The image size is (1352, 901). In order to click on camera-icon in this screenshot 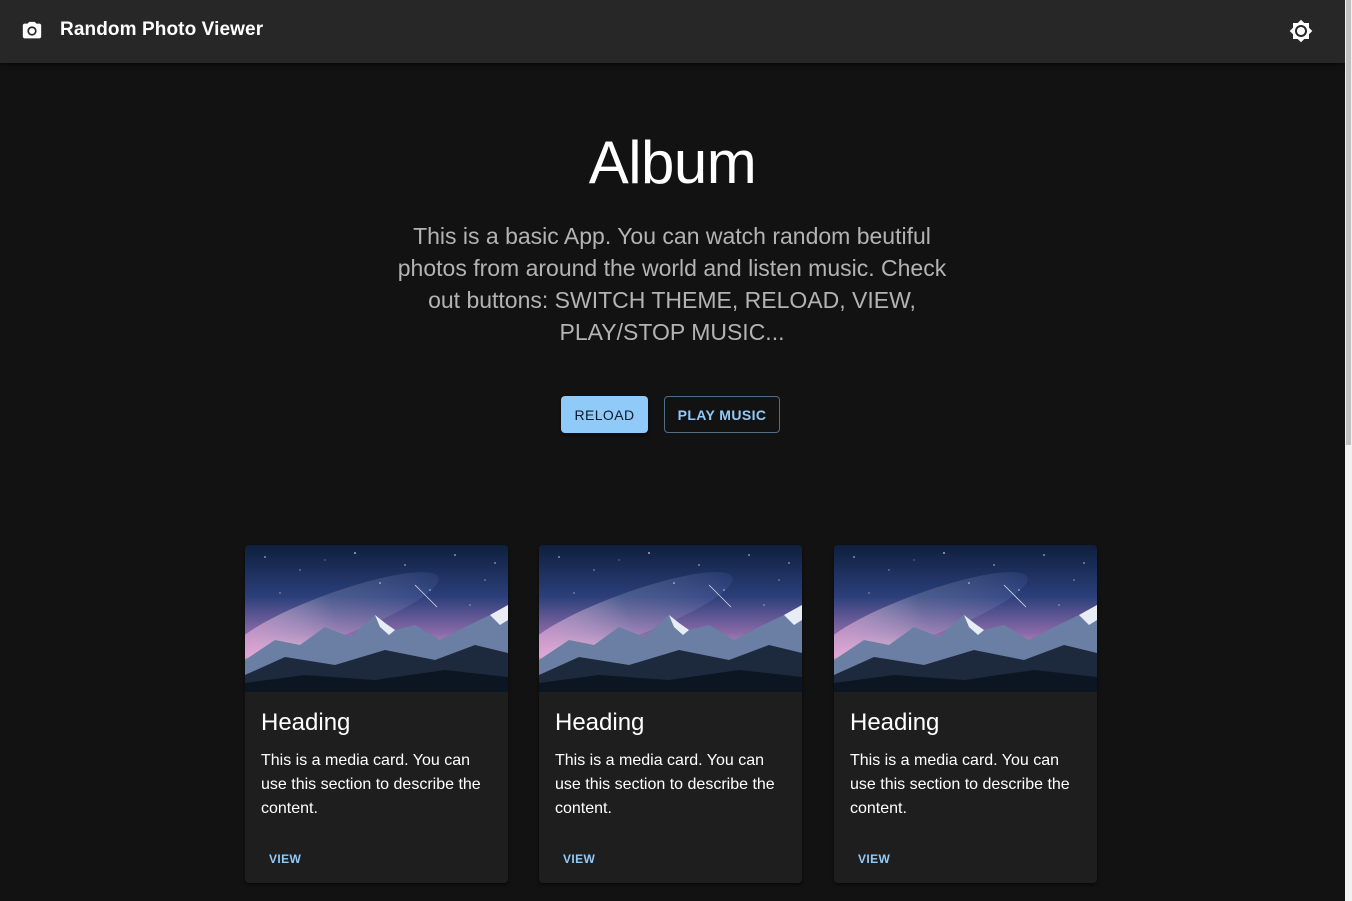, I will do `click(32, 30)`.